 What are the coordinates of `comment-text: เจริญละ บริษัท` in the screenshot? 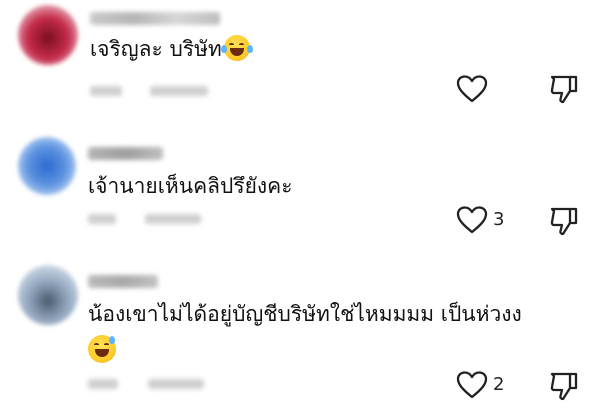 It's located at (171, 49).